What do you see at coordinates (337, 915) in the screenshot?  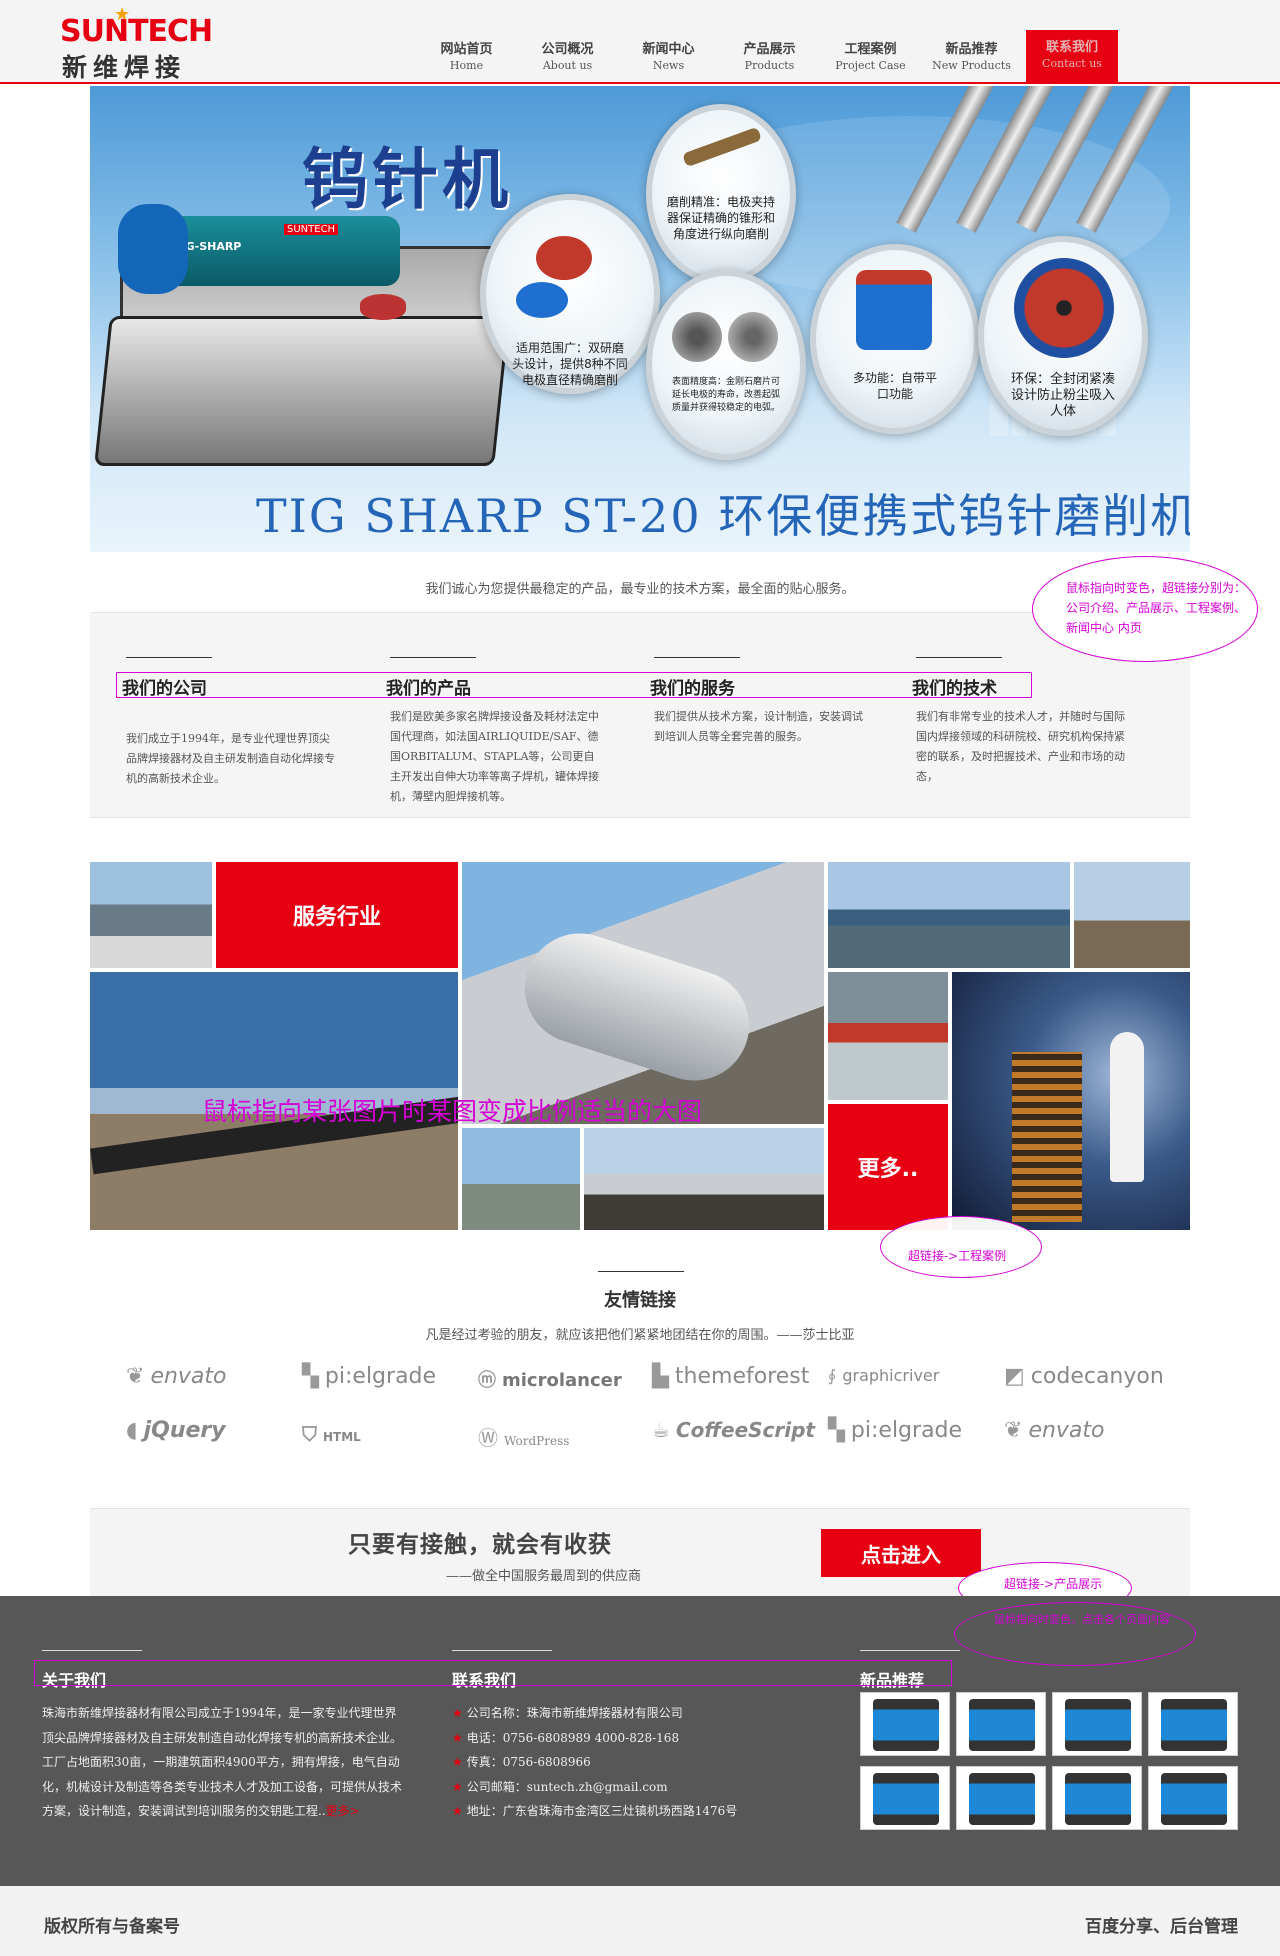 I see `service-industry-tile: 服务行业` at bounding box center [337, 915].